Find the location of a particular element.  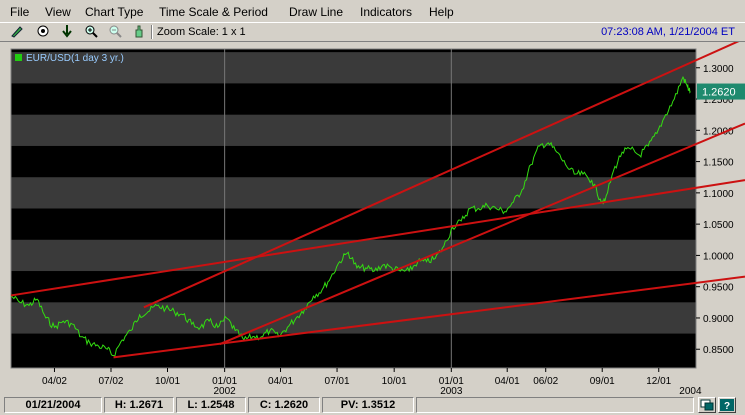

y-tick-label: 1.1000 is located at coordinates (718, 194).